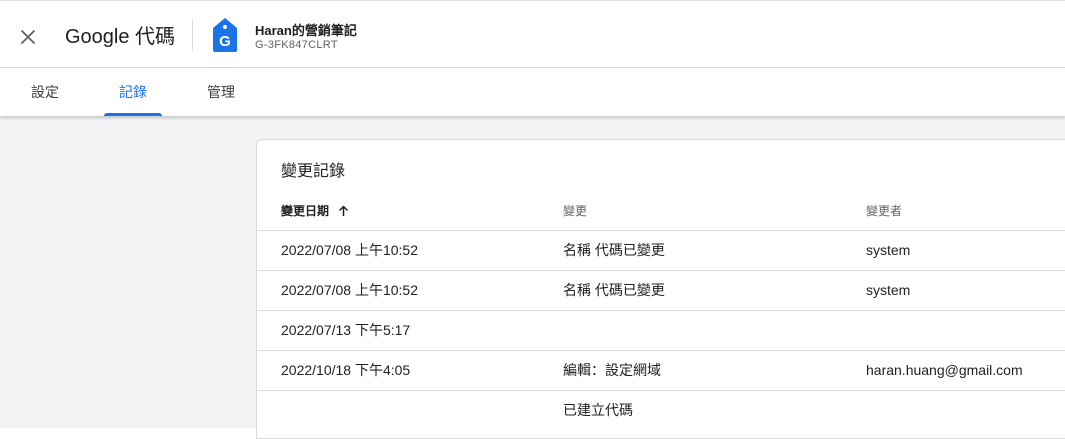 This screenshot has height=439, width=1065. What do you see at coordinates (313, 171) in the screenshot?
I see `card-title: 變更記錄` at bounding box center [313, 171].